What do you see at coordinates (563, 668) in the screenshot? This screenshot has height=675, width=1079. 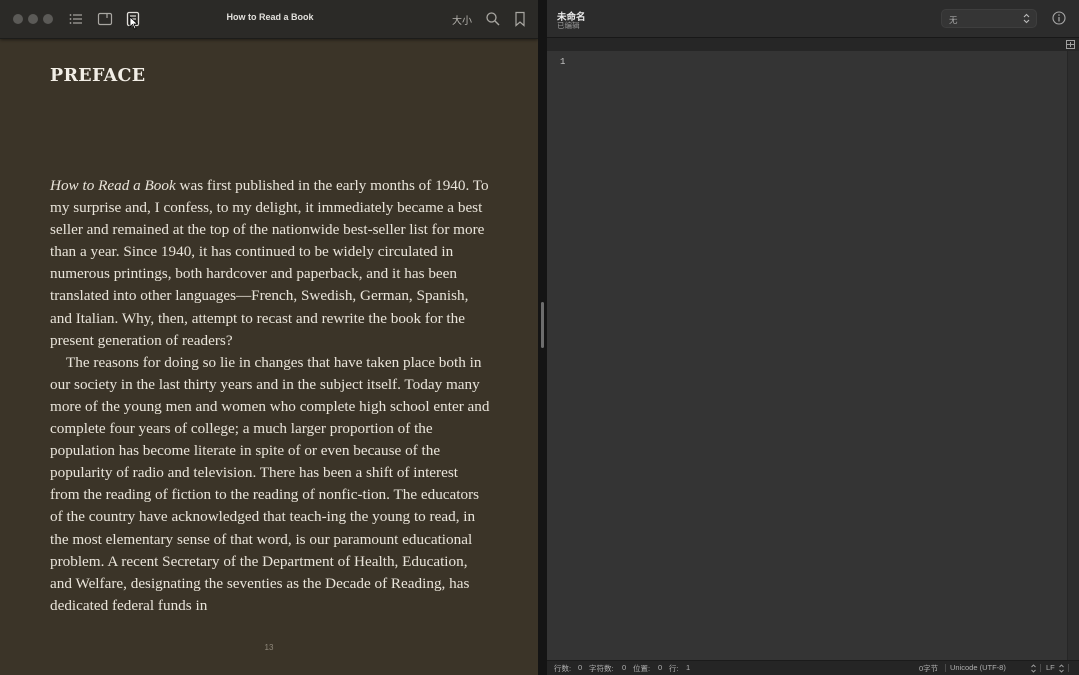 I see `status-lines-label: 行数:` at bounding box center [563, 668].